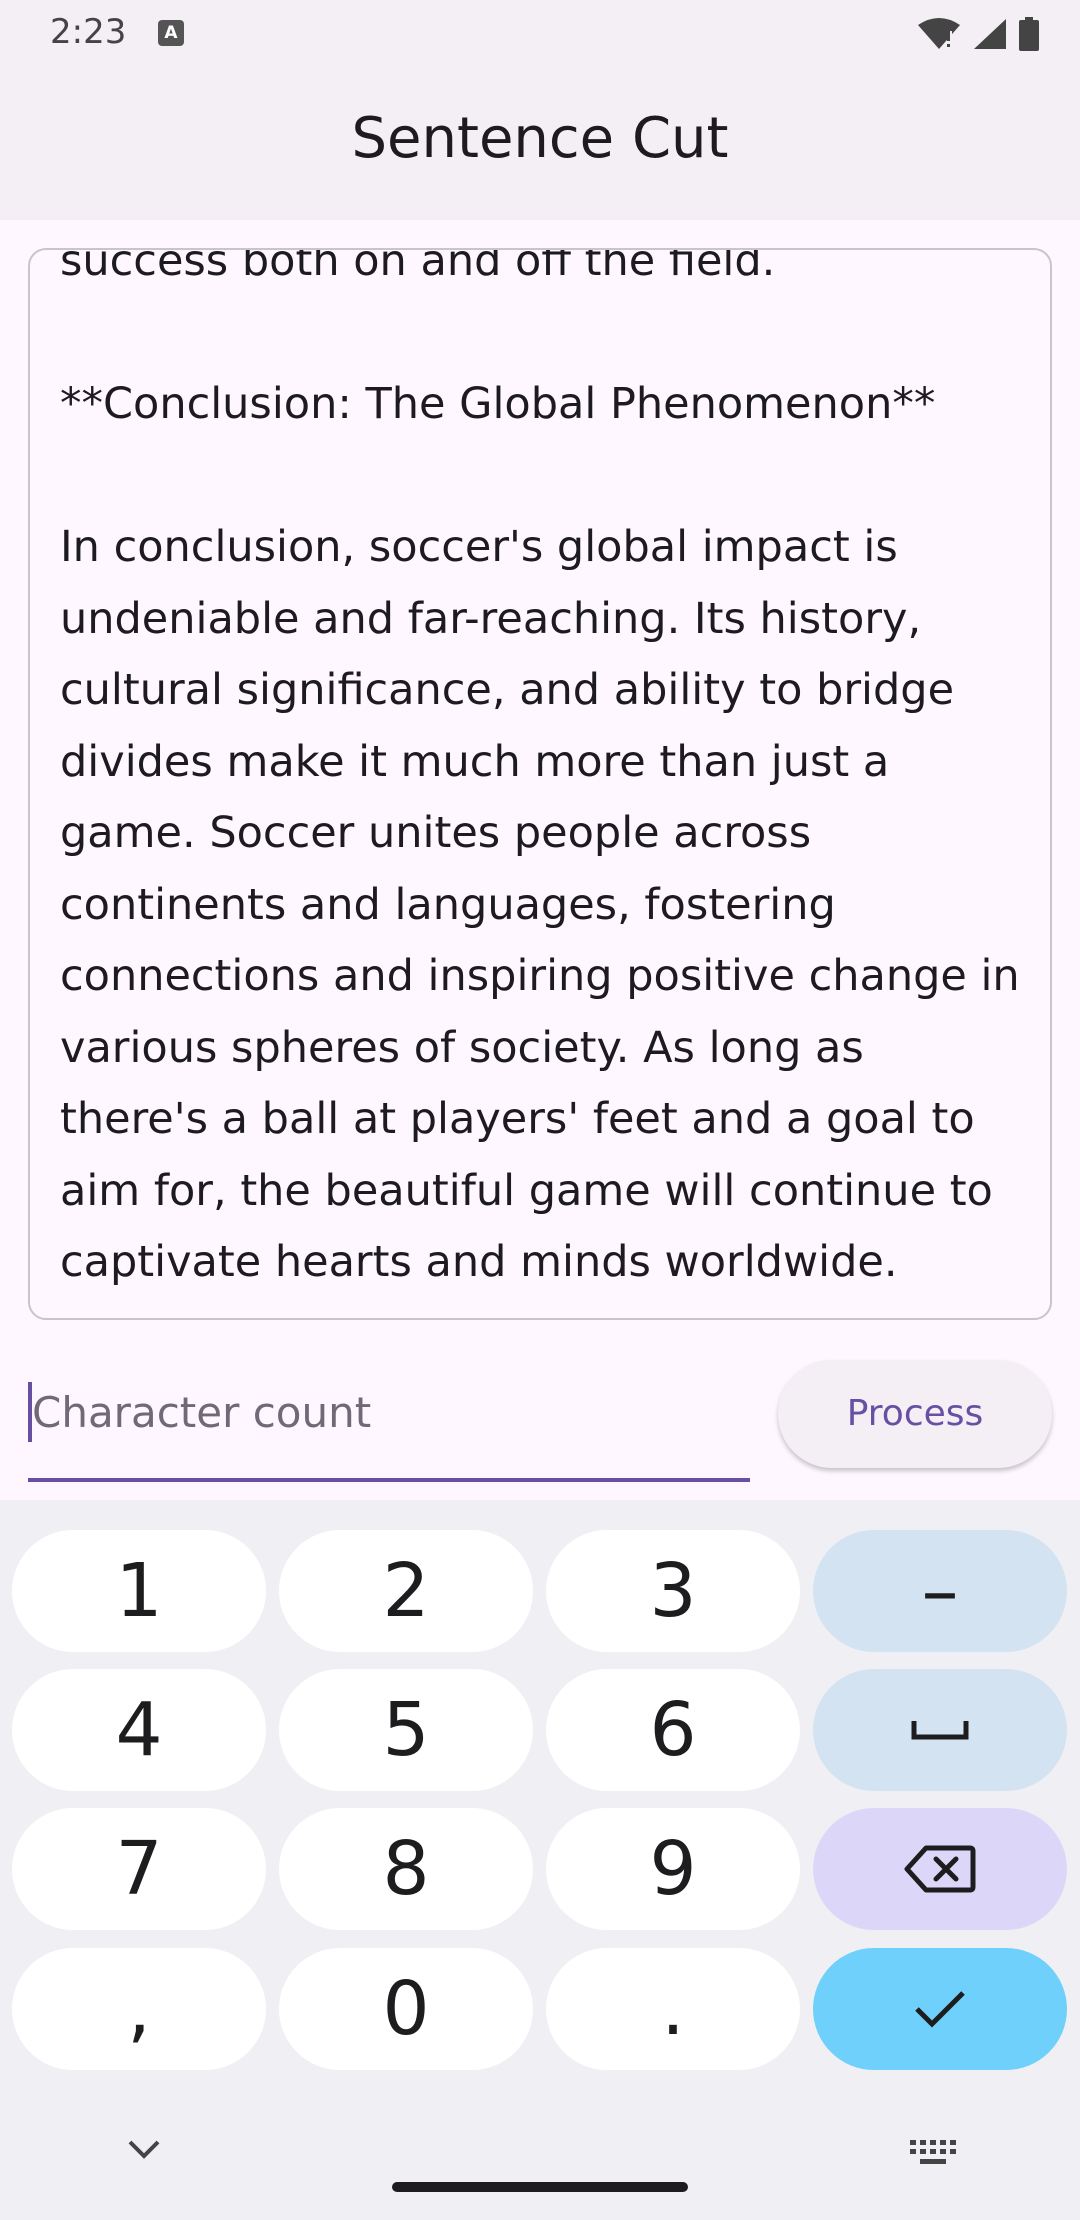 The image size is (1080, 2220). I want to click on key-5: 5, so click(406, 1730).